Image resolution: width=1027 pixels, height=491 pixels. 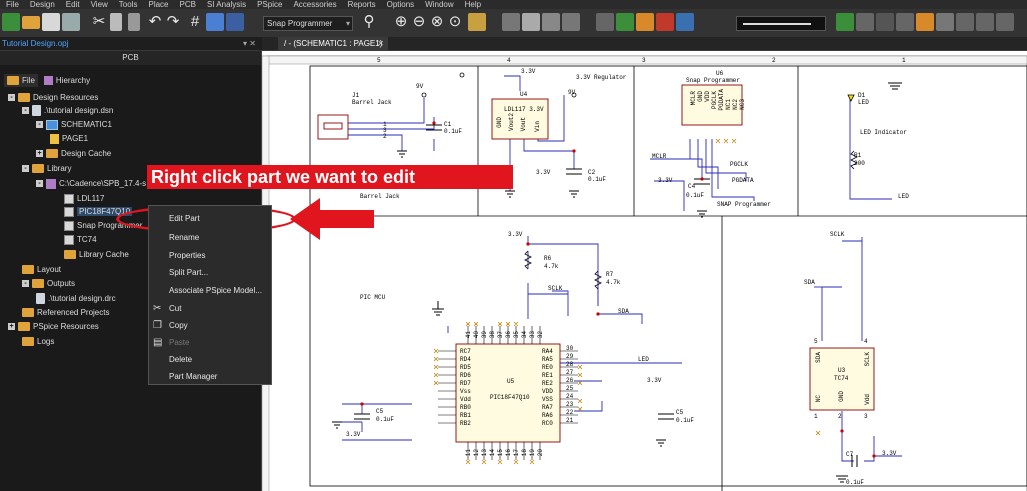 What do you see at coordinates (51, 22) in the screenshot?
I see `save-icon` at bounding box center [51, 22].